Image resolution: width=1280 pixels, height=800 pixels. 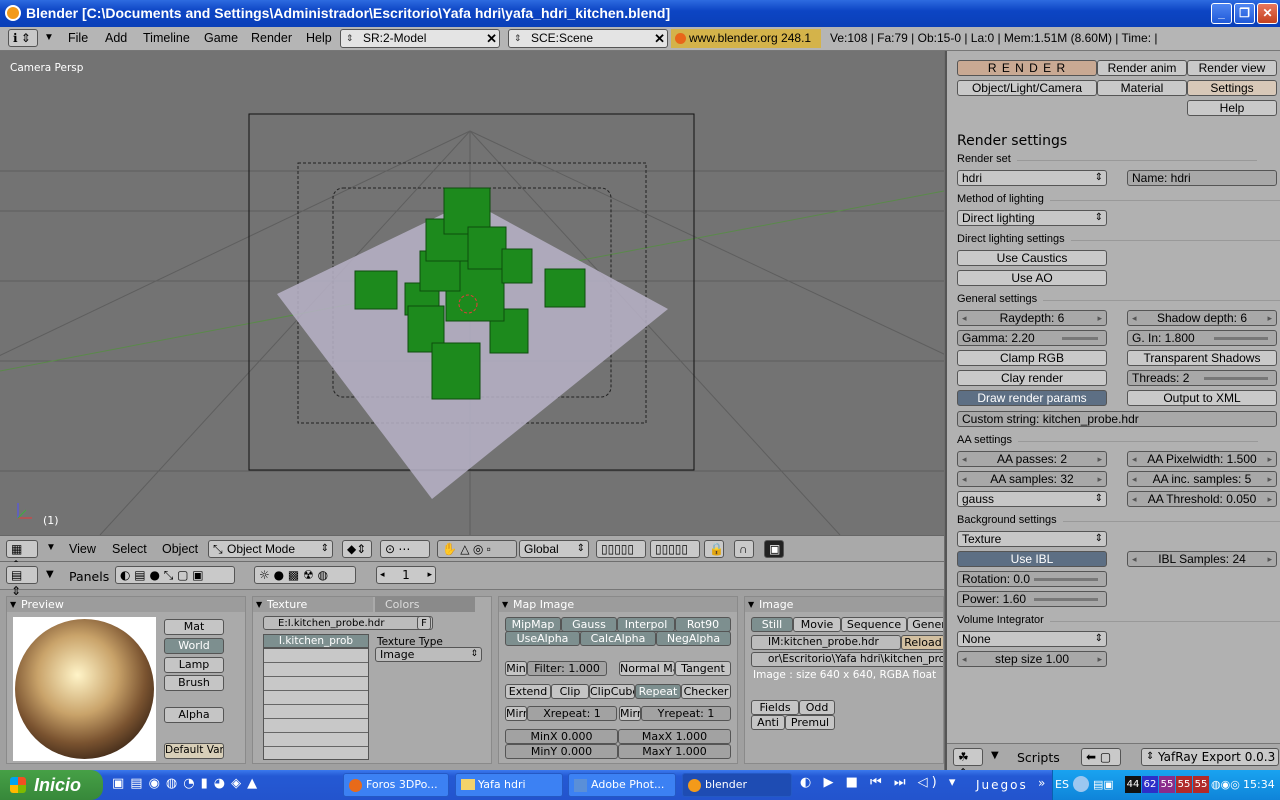 I want to click on draw-render-params-toggle: Draw render params, so click(x=1032, y=398).